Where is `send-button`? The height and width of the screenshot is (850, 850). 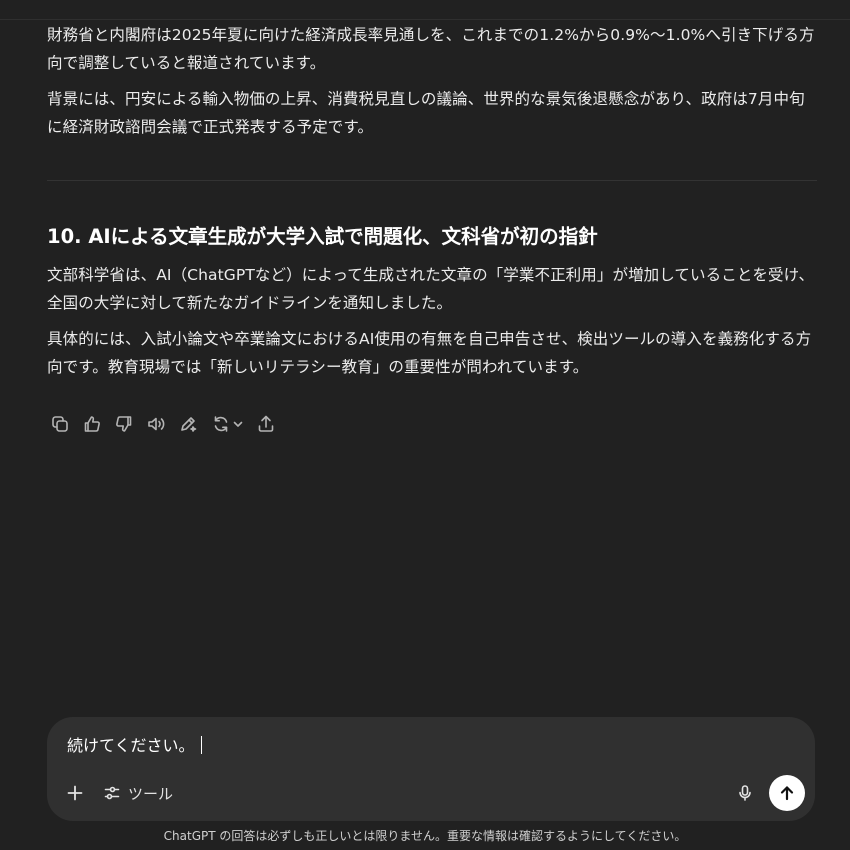 send-button is located at coordinates (787, 793).